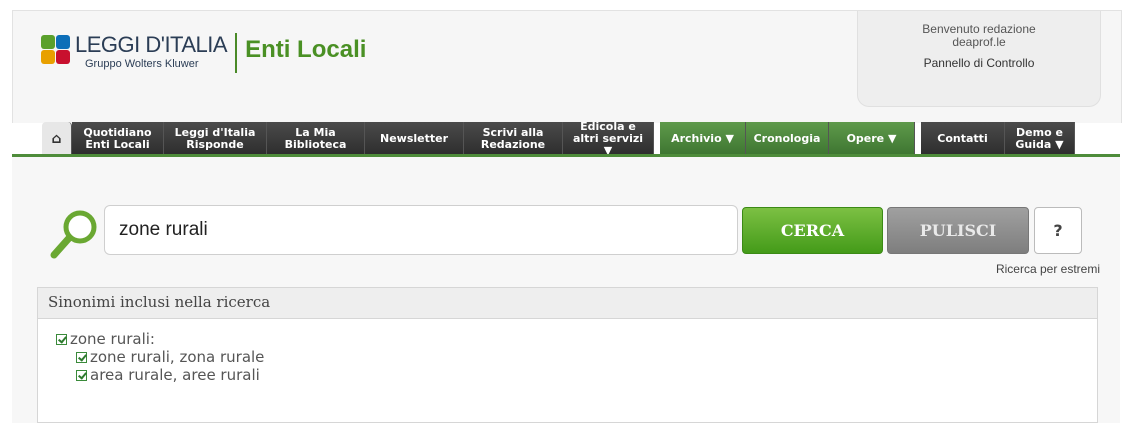  I want to click on synonym-root-label: zone rurali:, so click(112, 339).